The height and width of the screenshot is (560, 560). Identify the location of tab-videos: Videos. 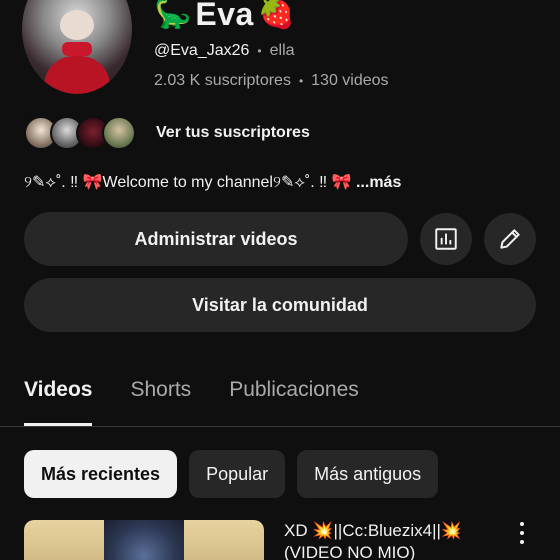
(58, 398).